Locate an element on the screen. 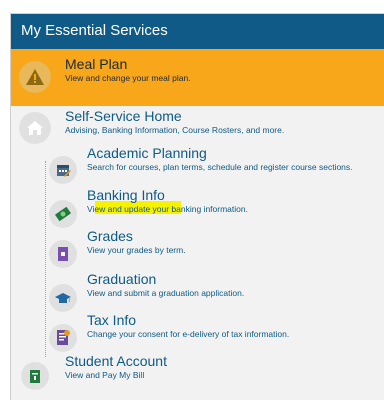 This screenshot has height=400, width=384. panel-header: My Essential Services is located at coordinates (197, 31).